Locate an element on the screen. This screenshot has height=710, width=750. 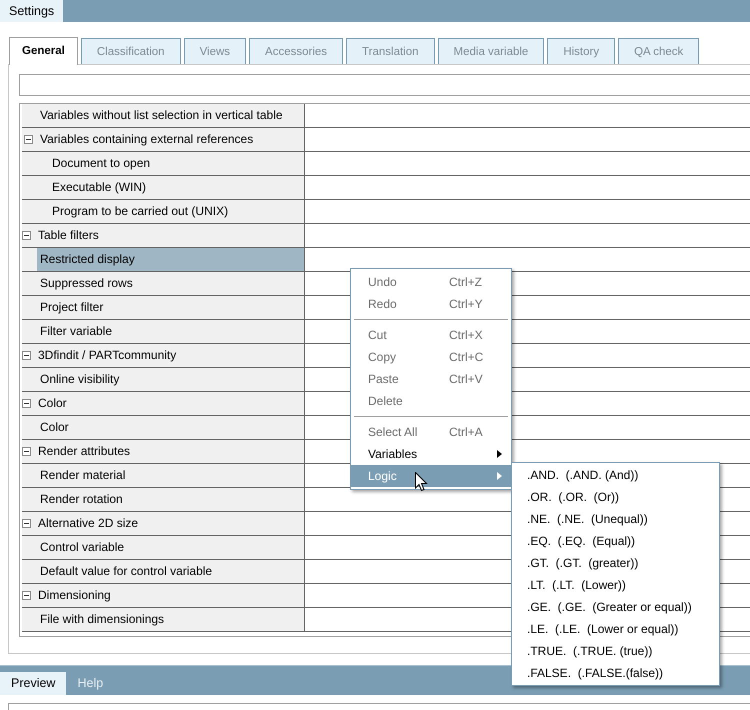
window-title: Settings is located at coordinates (32, 11).